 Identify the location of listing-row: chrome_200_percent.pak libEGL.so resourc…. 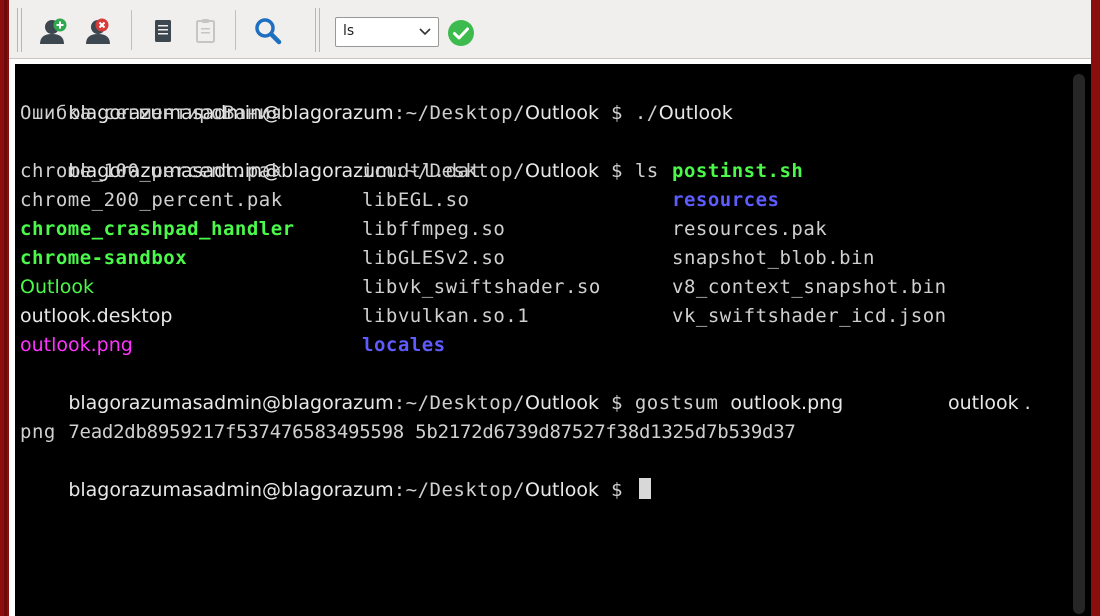
(545, 200).